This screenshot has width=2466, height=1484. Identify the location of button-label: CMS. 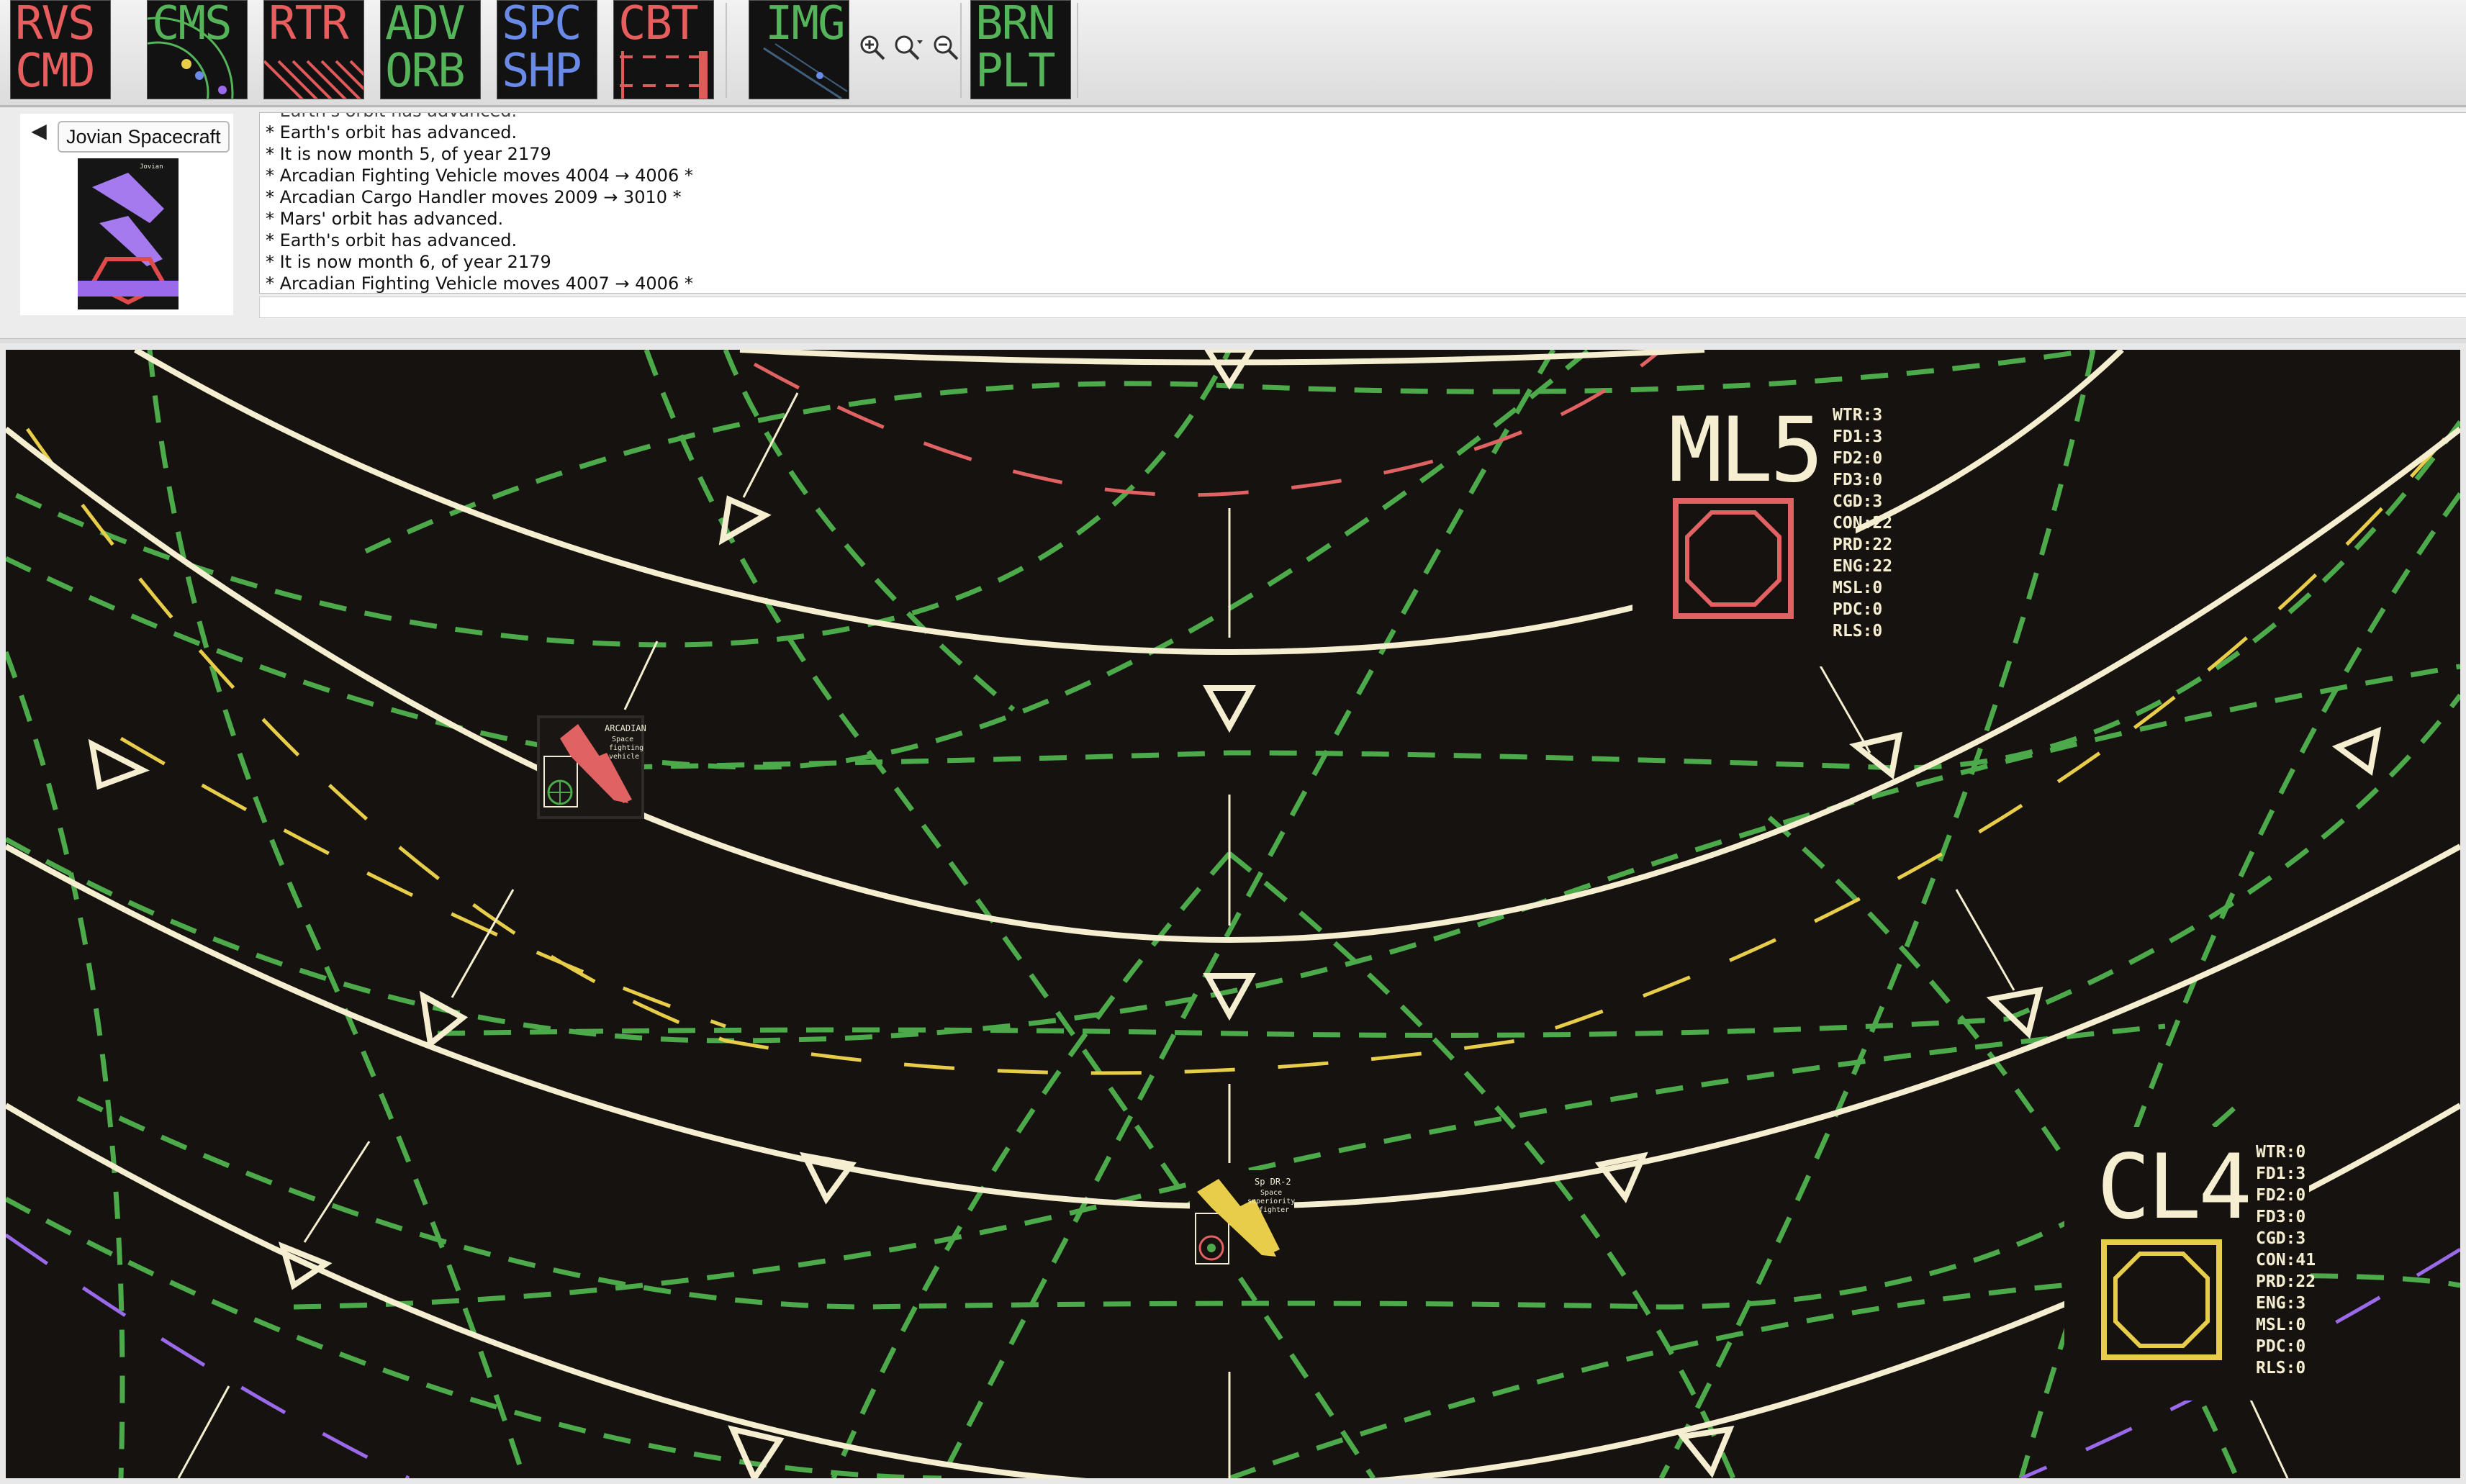
(192, 25).